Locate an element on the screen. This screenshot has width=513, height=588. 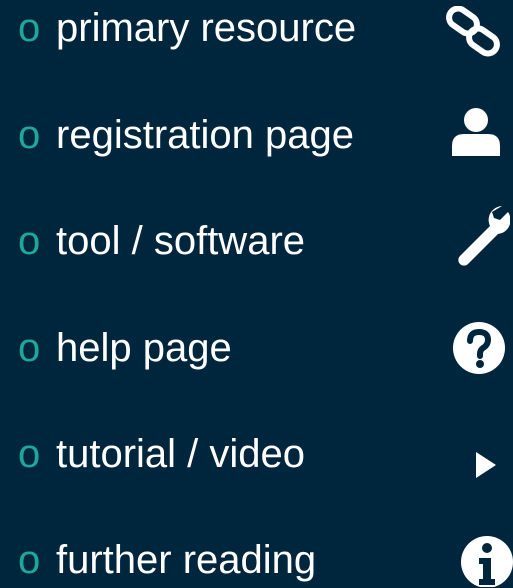
legend-item-registration-page: o registration page is located at coordinates (265, 135).